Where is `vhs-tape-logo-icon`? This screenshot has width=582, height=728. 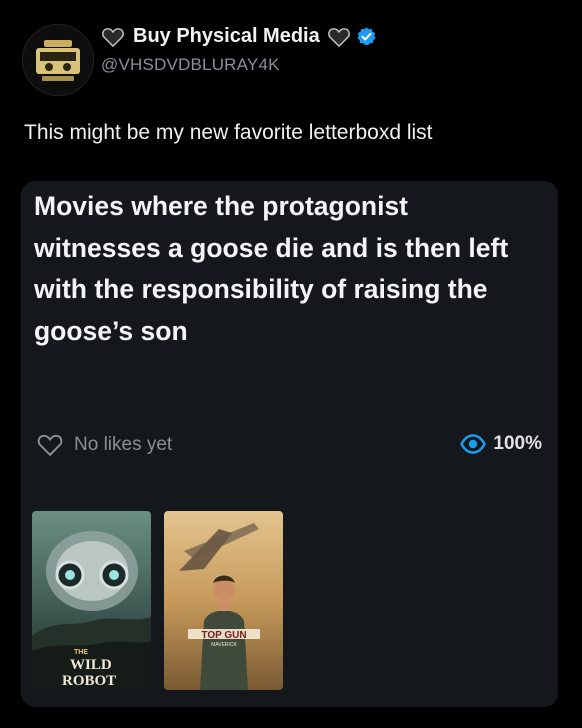 vhs-tape-logo-icon is located at coordinates (58, 60).